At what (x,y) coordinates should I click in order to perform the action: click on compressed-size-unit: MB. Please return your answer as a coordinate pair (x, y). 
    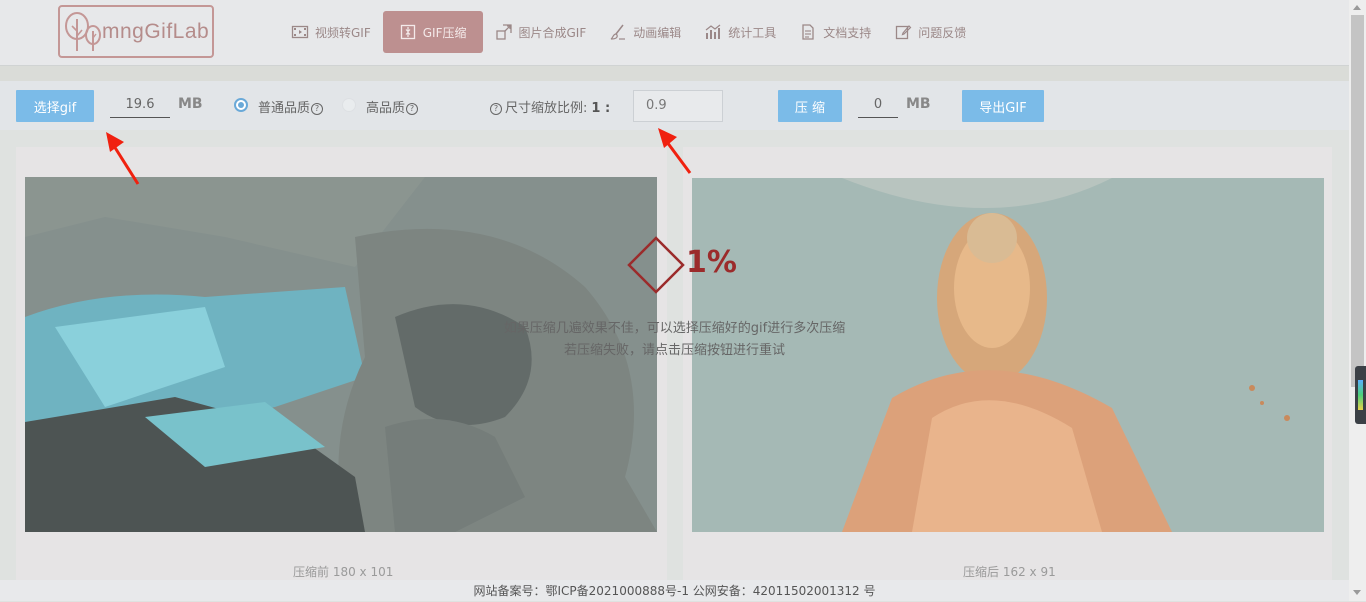
    Looking at the image, I should click on (918, 104).